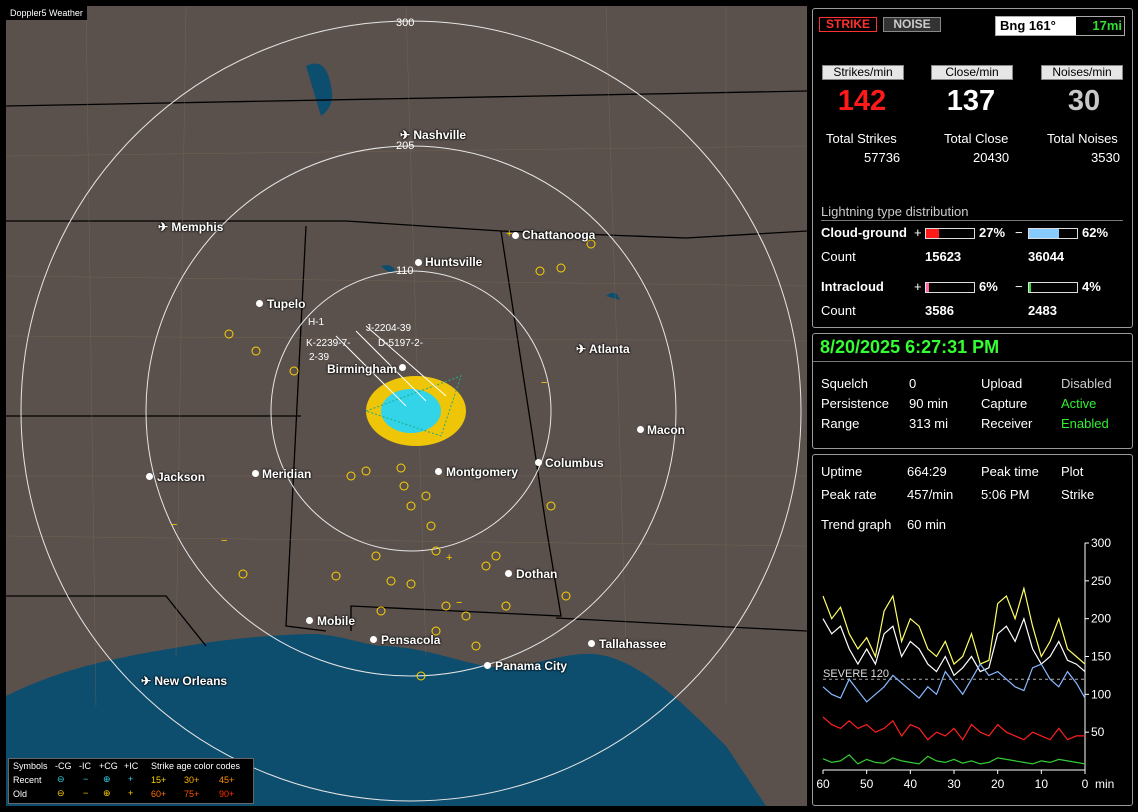 This screenshot has width=1138, height=812. What do you see at coordinates (482, 472) in the screenshot?
I see `city-montgomery: Montgomery` at bounding box center [482, 472].